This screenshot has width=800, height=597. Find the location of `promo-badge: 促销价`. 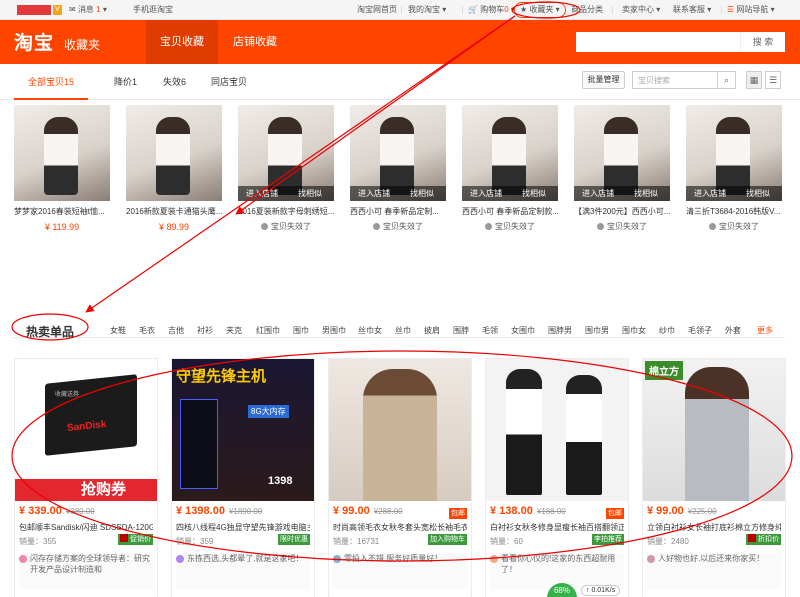

promo-badge: 促销价 is located at coordinates (135, 539).